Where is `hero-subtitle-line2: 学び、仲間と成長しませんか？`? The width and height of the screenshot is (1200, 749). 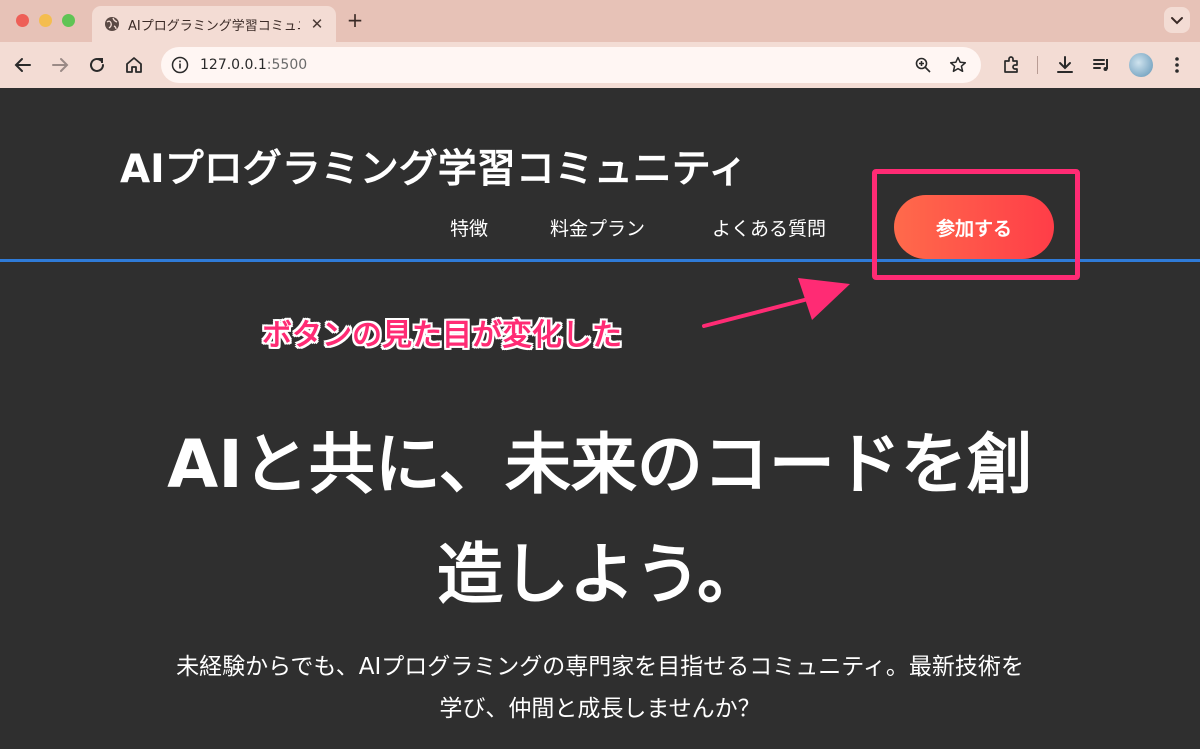 hero-subtitle-line2: 学び、仲間と成長しませんか？ is located at coordinates (600, 709).